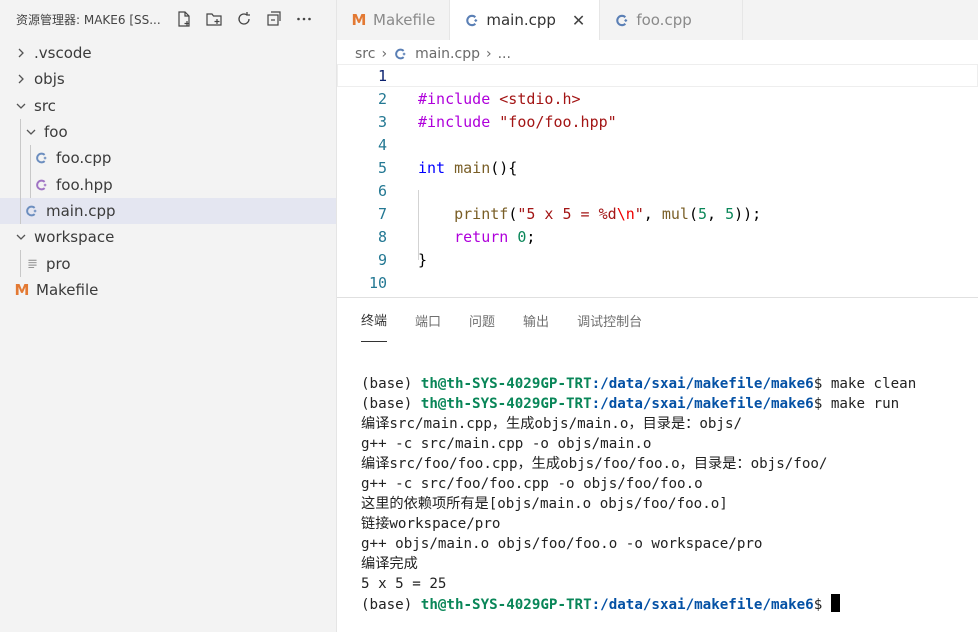  I want to click on tree-item-src: src, so click(168, 106).